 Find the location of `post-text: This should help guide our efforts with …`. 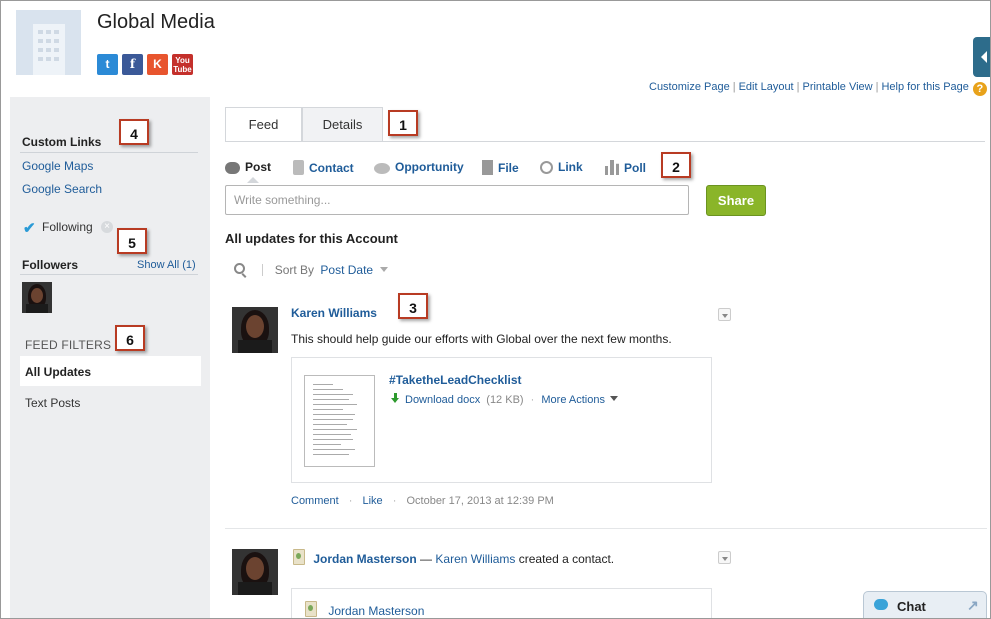

post-text: This should help guide our efforts with … is located at coordinates (481, 339).